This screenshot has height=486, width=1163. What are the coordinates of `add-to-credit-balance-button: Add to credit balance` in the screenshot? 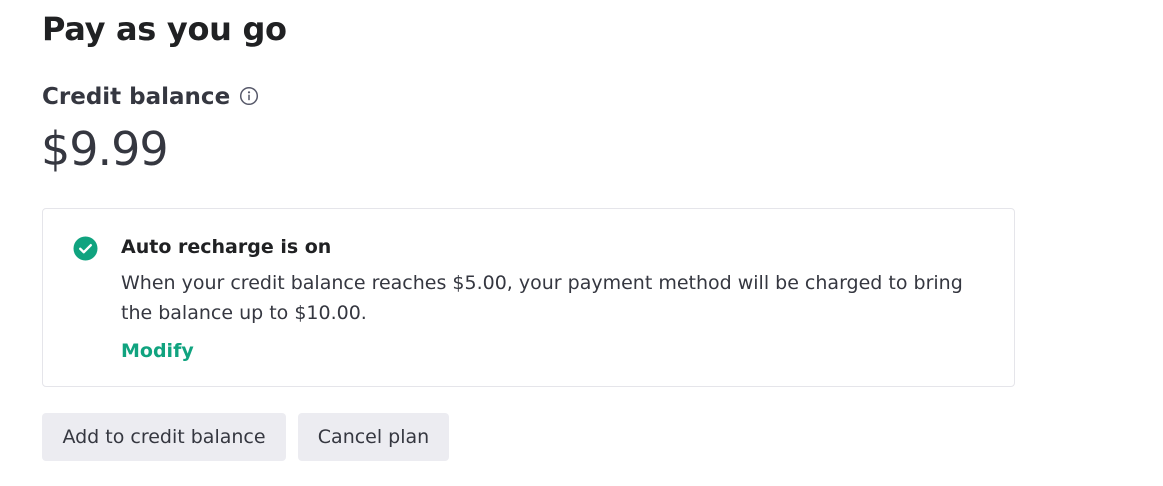 It's located at (164, 437).